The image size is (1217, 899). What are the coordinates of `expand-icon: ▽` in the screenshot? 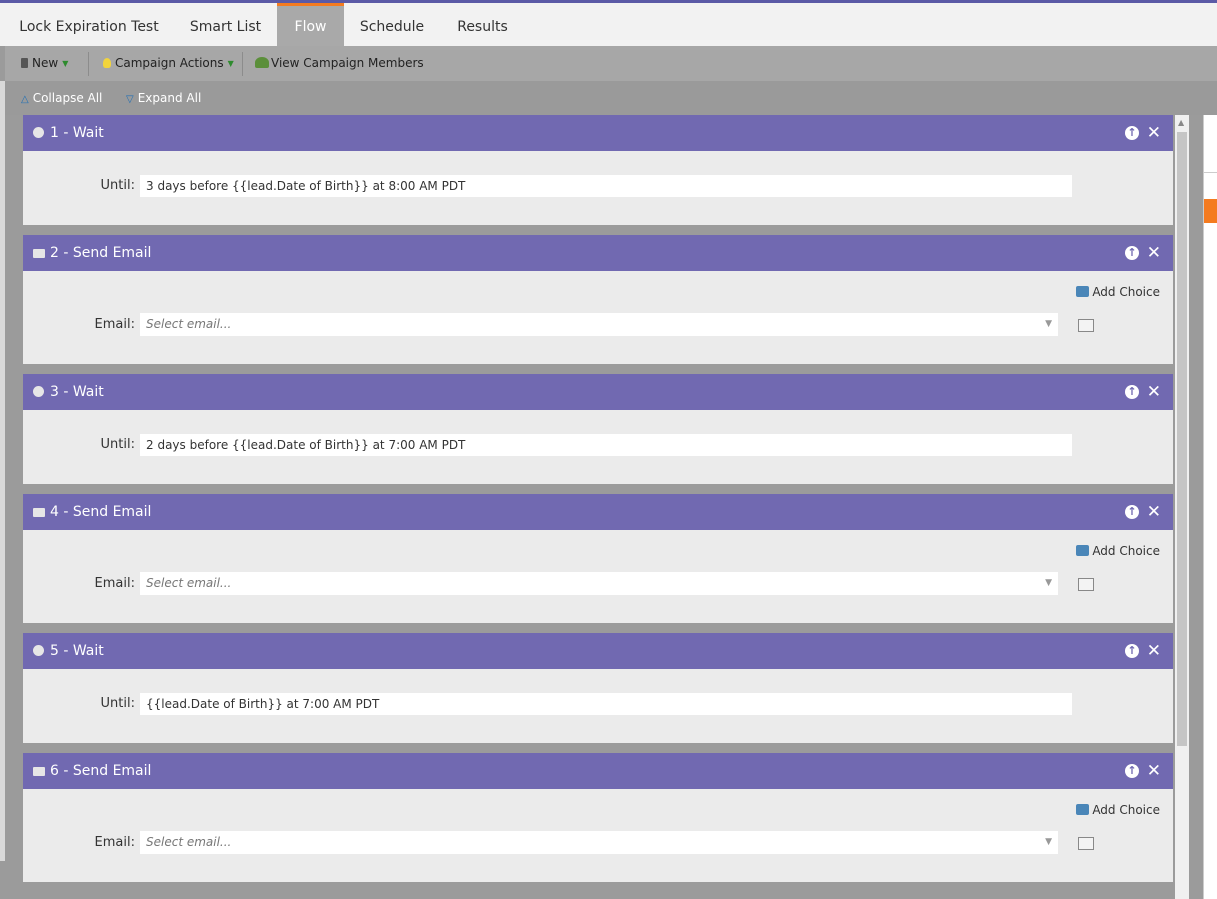 It's located at (130, 99).